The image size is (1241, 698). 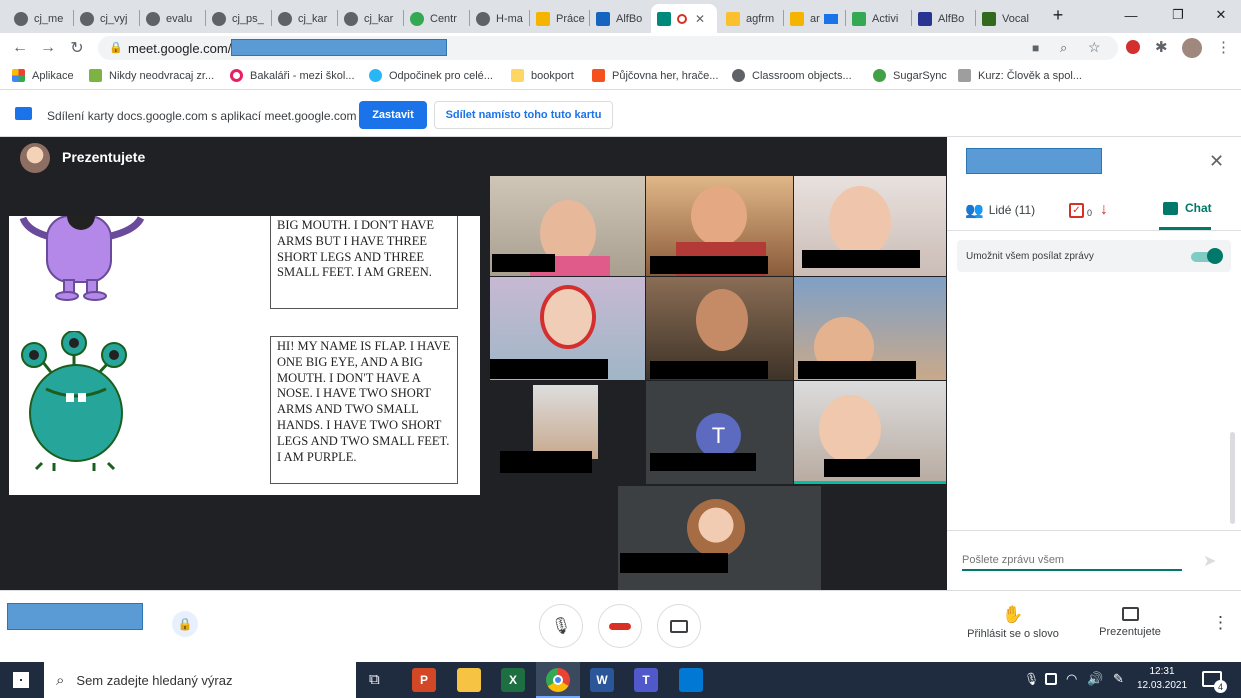 What do you see at coordinates (40, 18) in the screenshot?
I see `browser-tab: cj_me` at bounding box center [40, 18].